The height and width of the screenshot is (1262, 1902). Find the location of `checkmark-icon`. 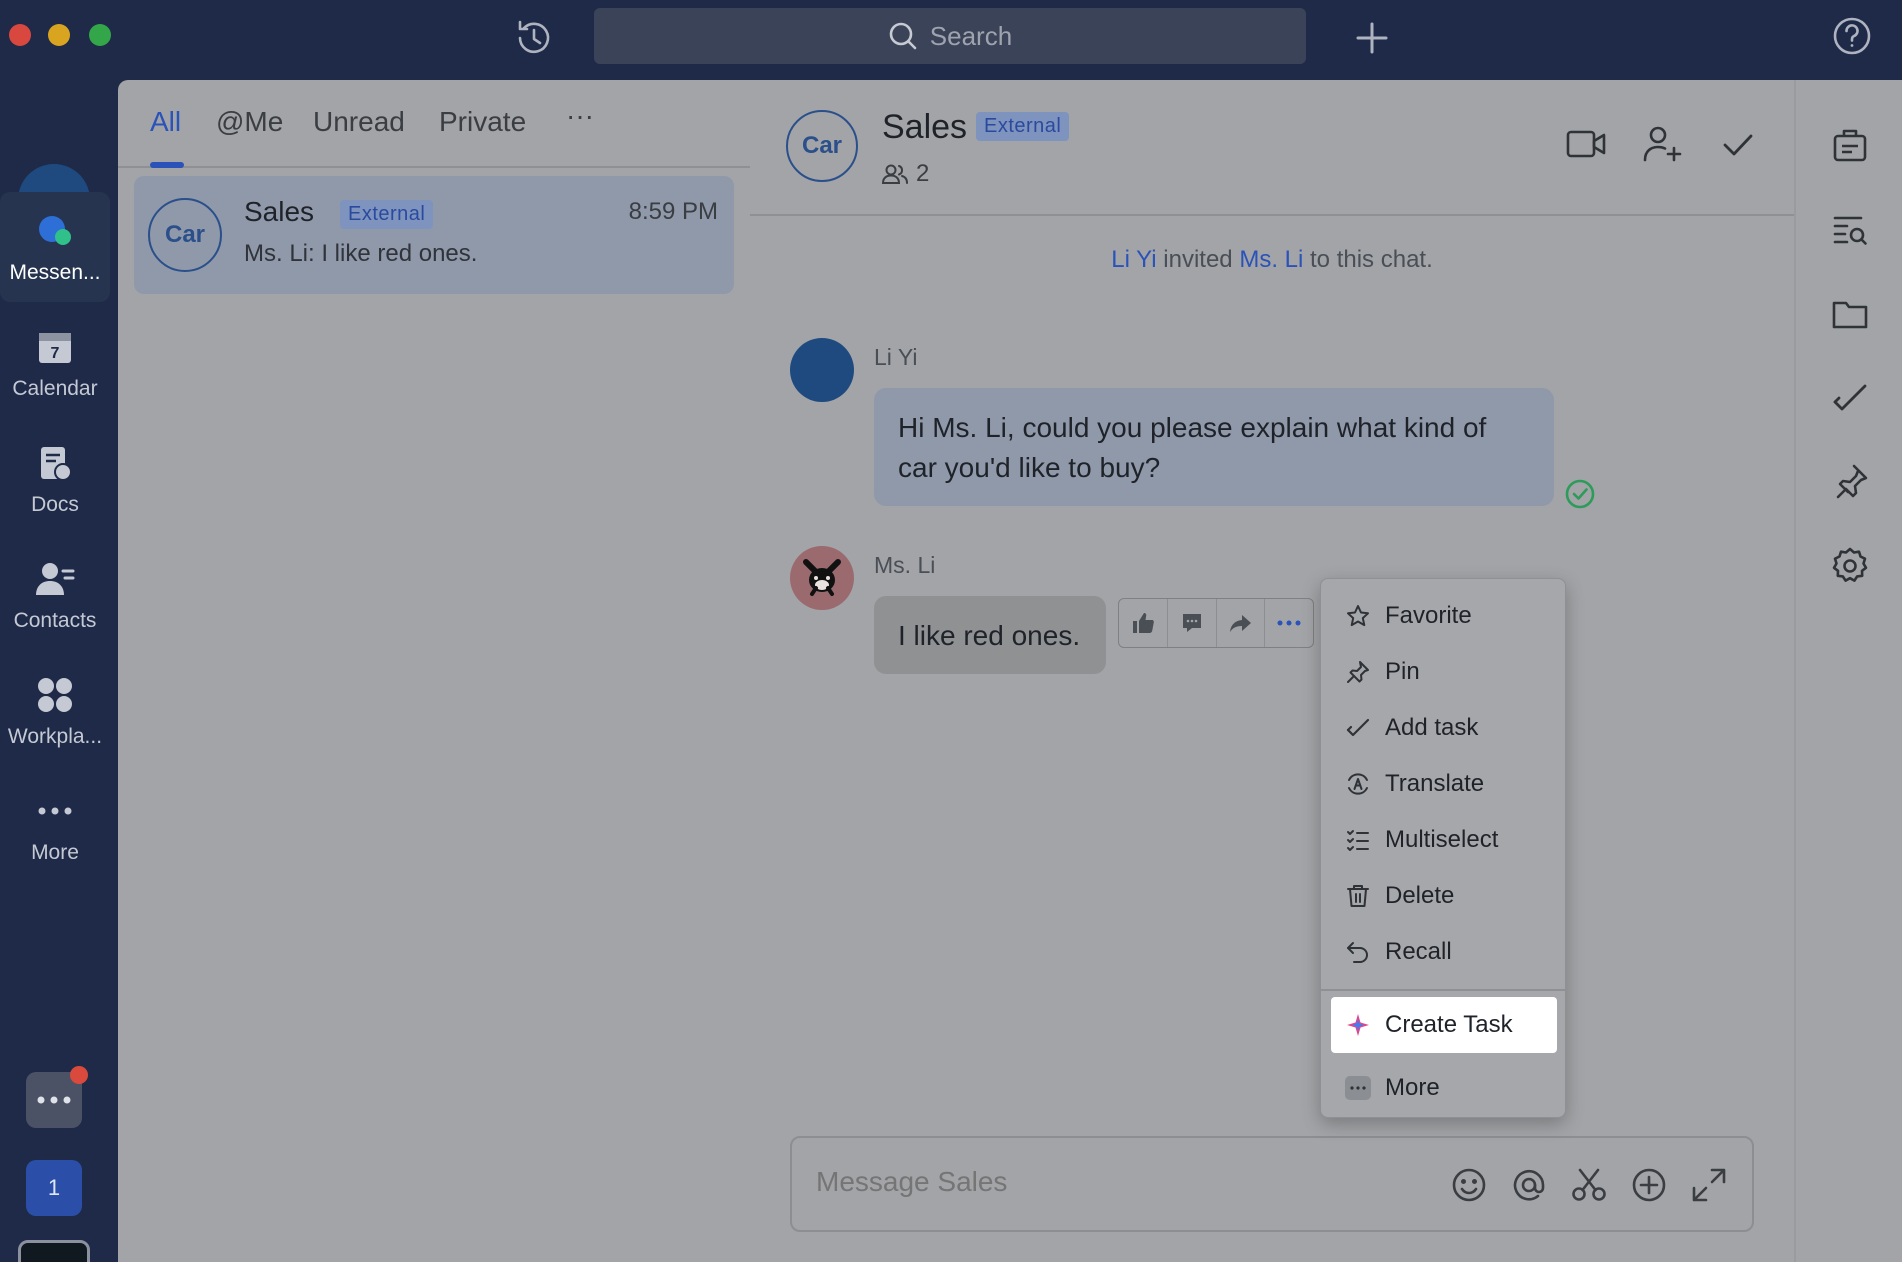

checkmark-icon is located at coordinates (1738, 144).